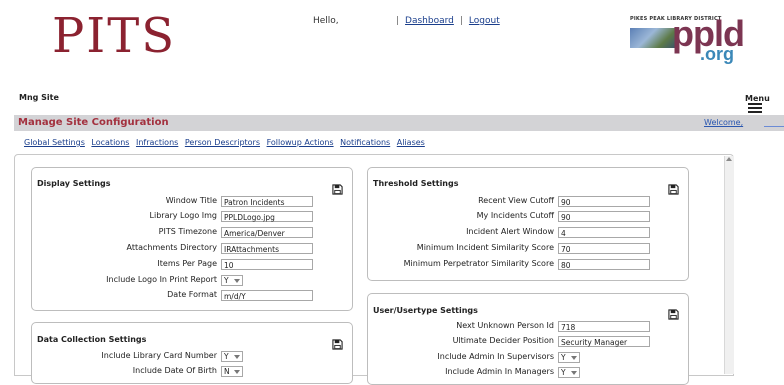 The image size is (784, 385). I want to click on library-logo-img-input: PPLDLogo.jpg, so click(267, 216).